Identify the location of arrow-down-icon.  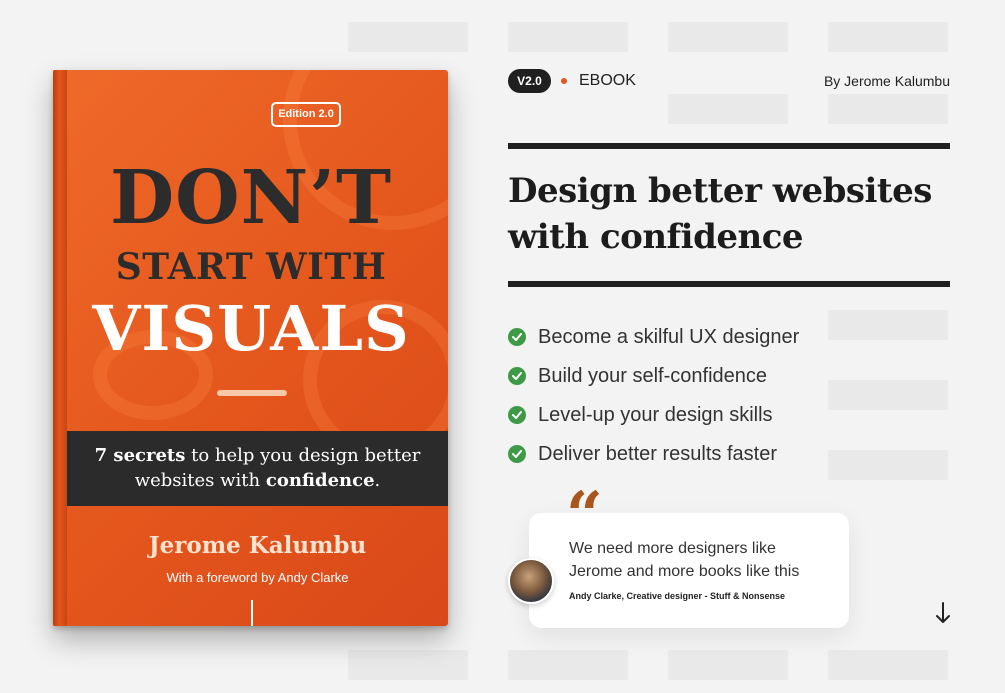
(943, 613).